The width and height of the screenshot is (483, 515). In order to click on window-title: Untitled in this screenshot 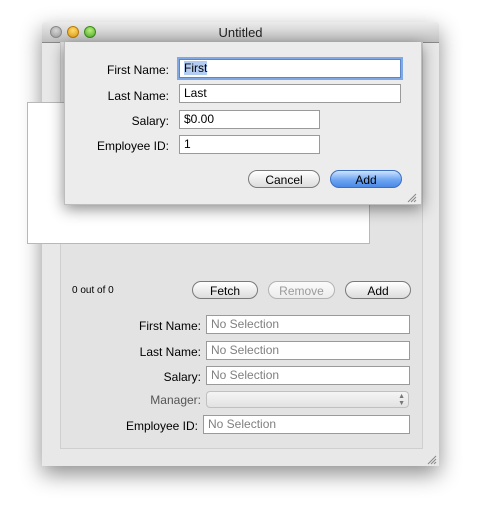, I will do `click(240, 32)`.